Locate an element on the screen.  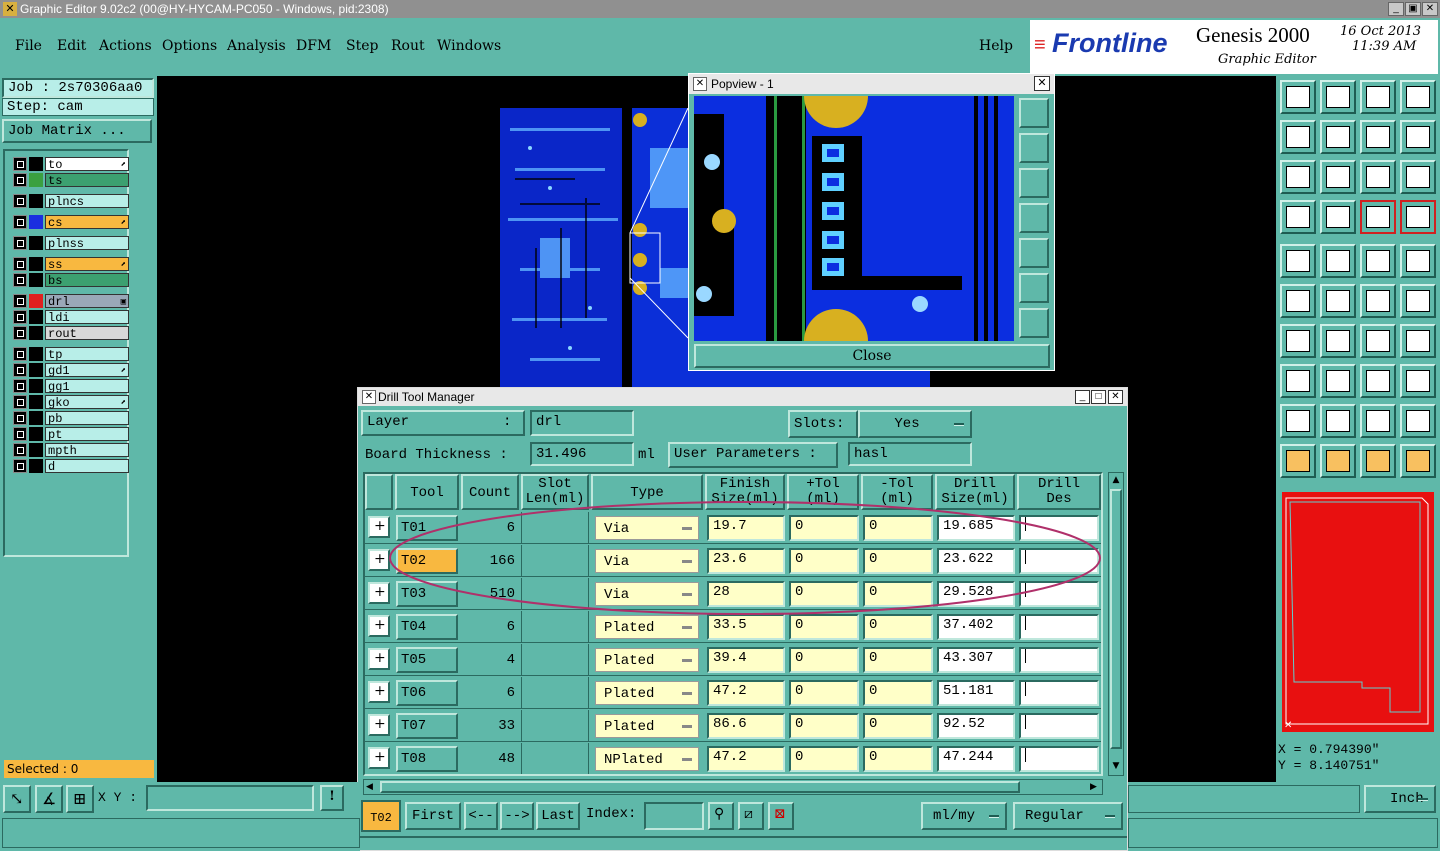
popview-close-button: Close is located at coordinates (872, 356).